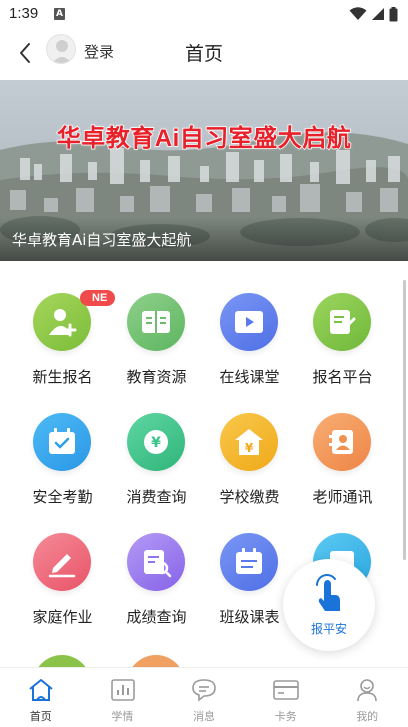  Describe the element at coordinates (393, 13) in the screenshot. I see `battery-icon` at that location.